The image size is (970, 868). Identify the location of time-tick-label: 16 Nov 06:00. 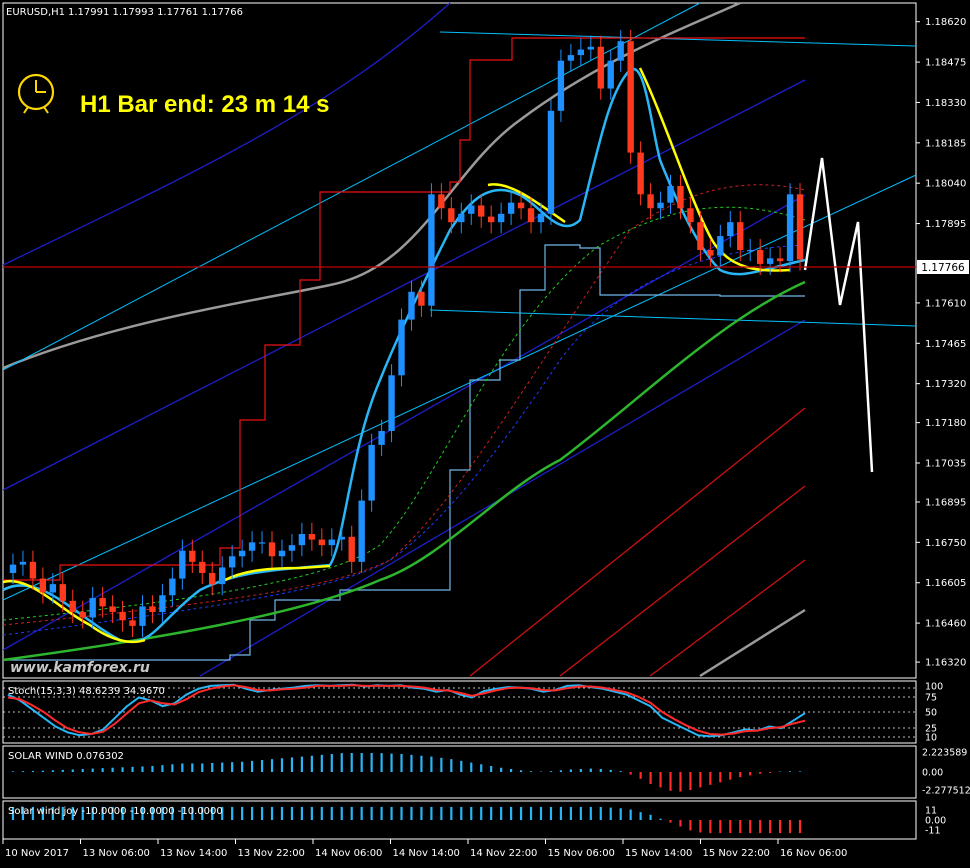
(813, 853).